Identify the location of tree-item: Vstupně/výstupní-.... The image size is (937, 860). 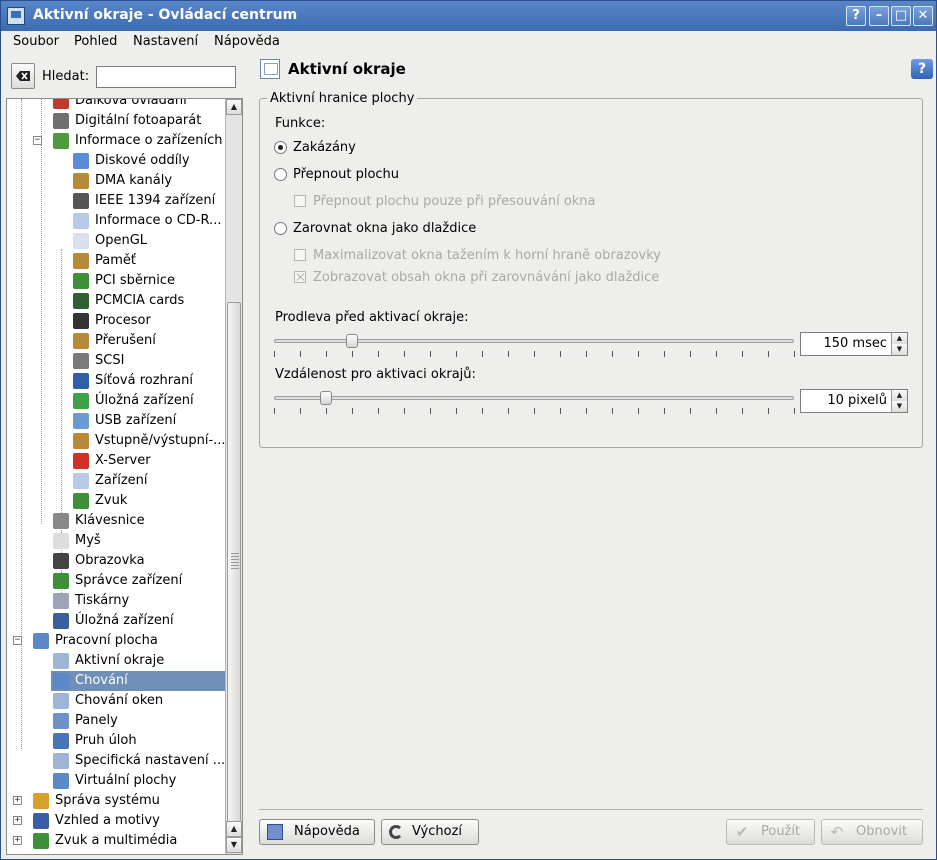
(116, 441).